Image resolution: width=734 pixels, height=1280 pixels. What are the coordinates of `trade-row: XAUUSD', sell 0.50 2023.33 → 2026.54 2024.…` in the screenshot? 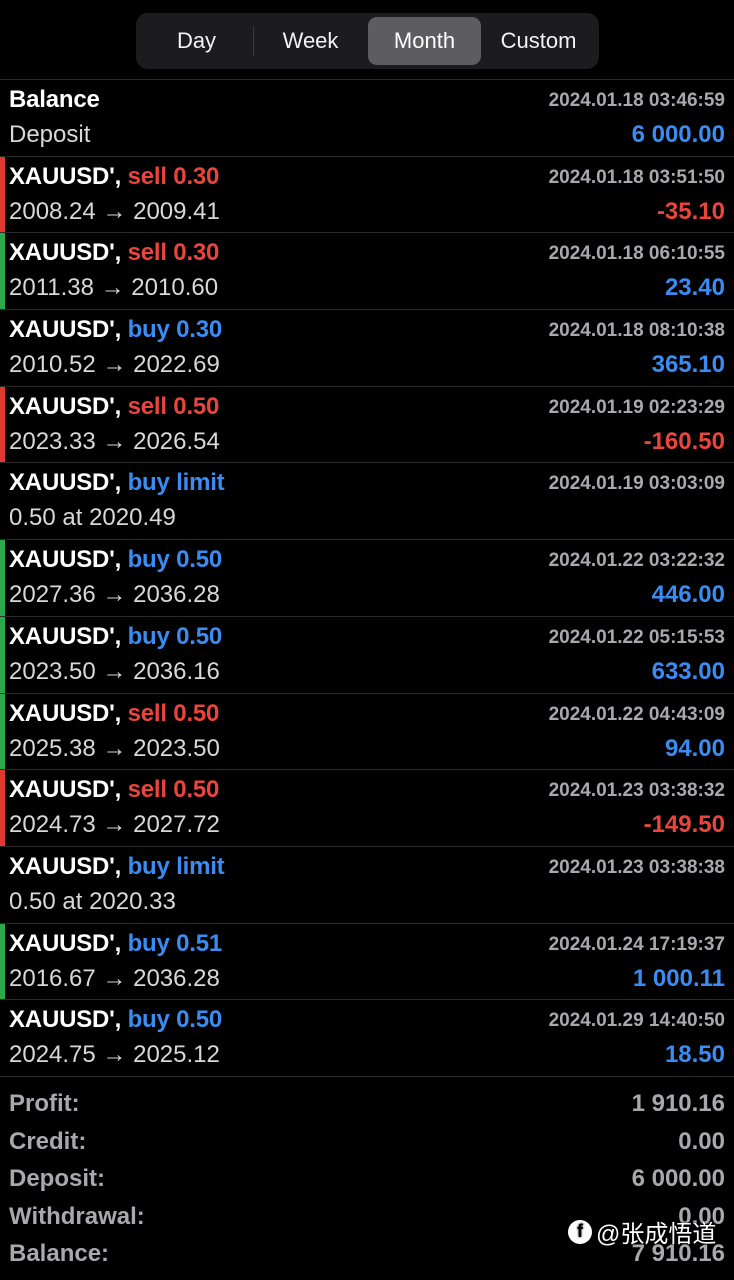 It's located at (367, 425).